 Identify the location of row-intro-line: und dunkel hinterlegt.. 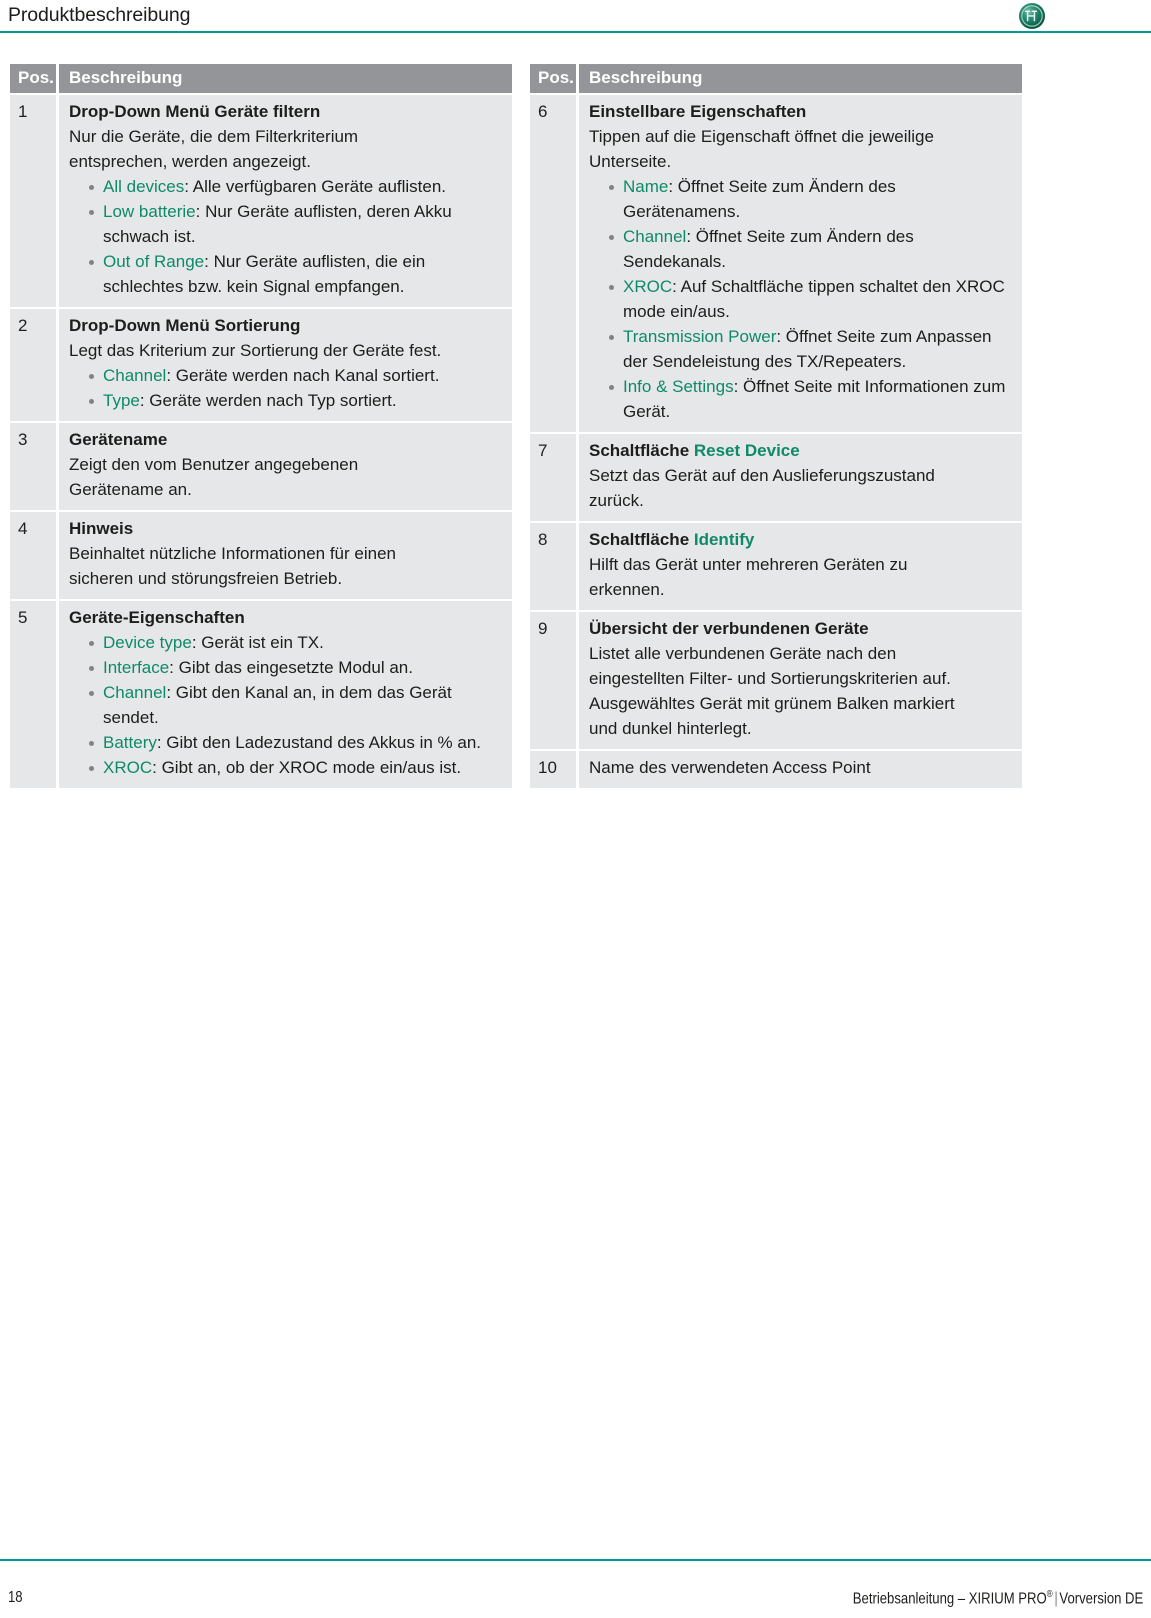
(670, 728).